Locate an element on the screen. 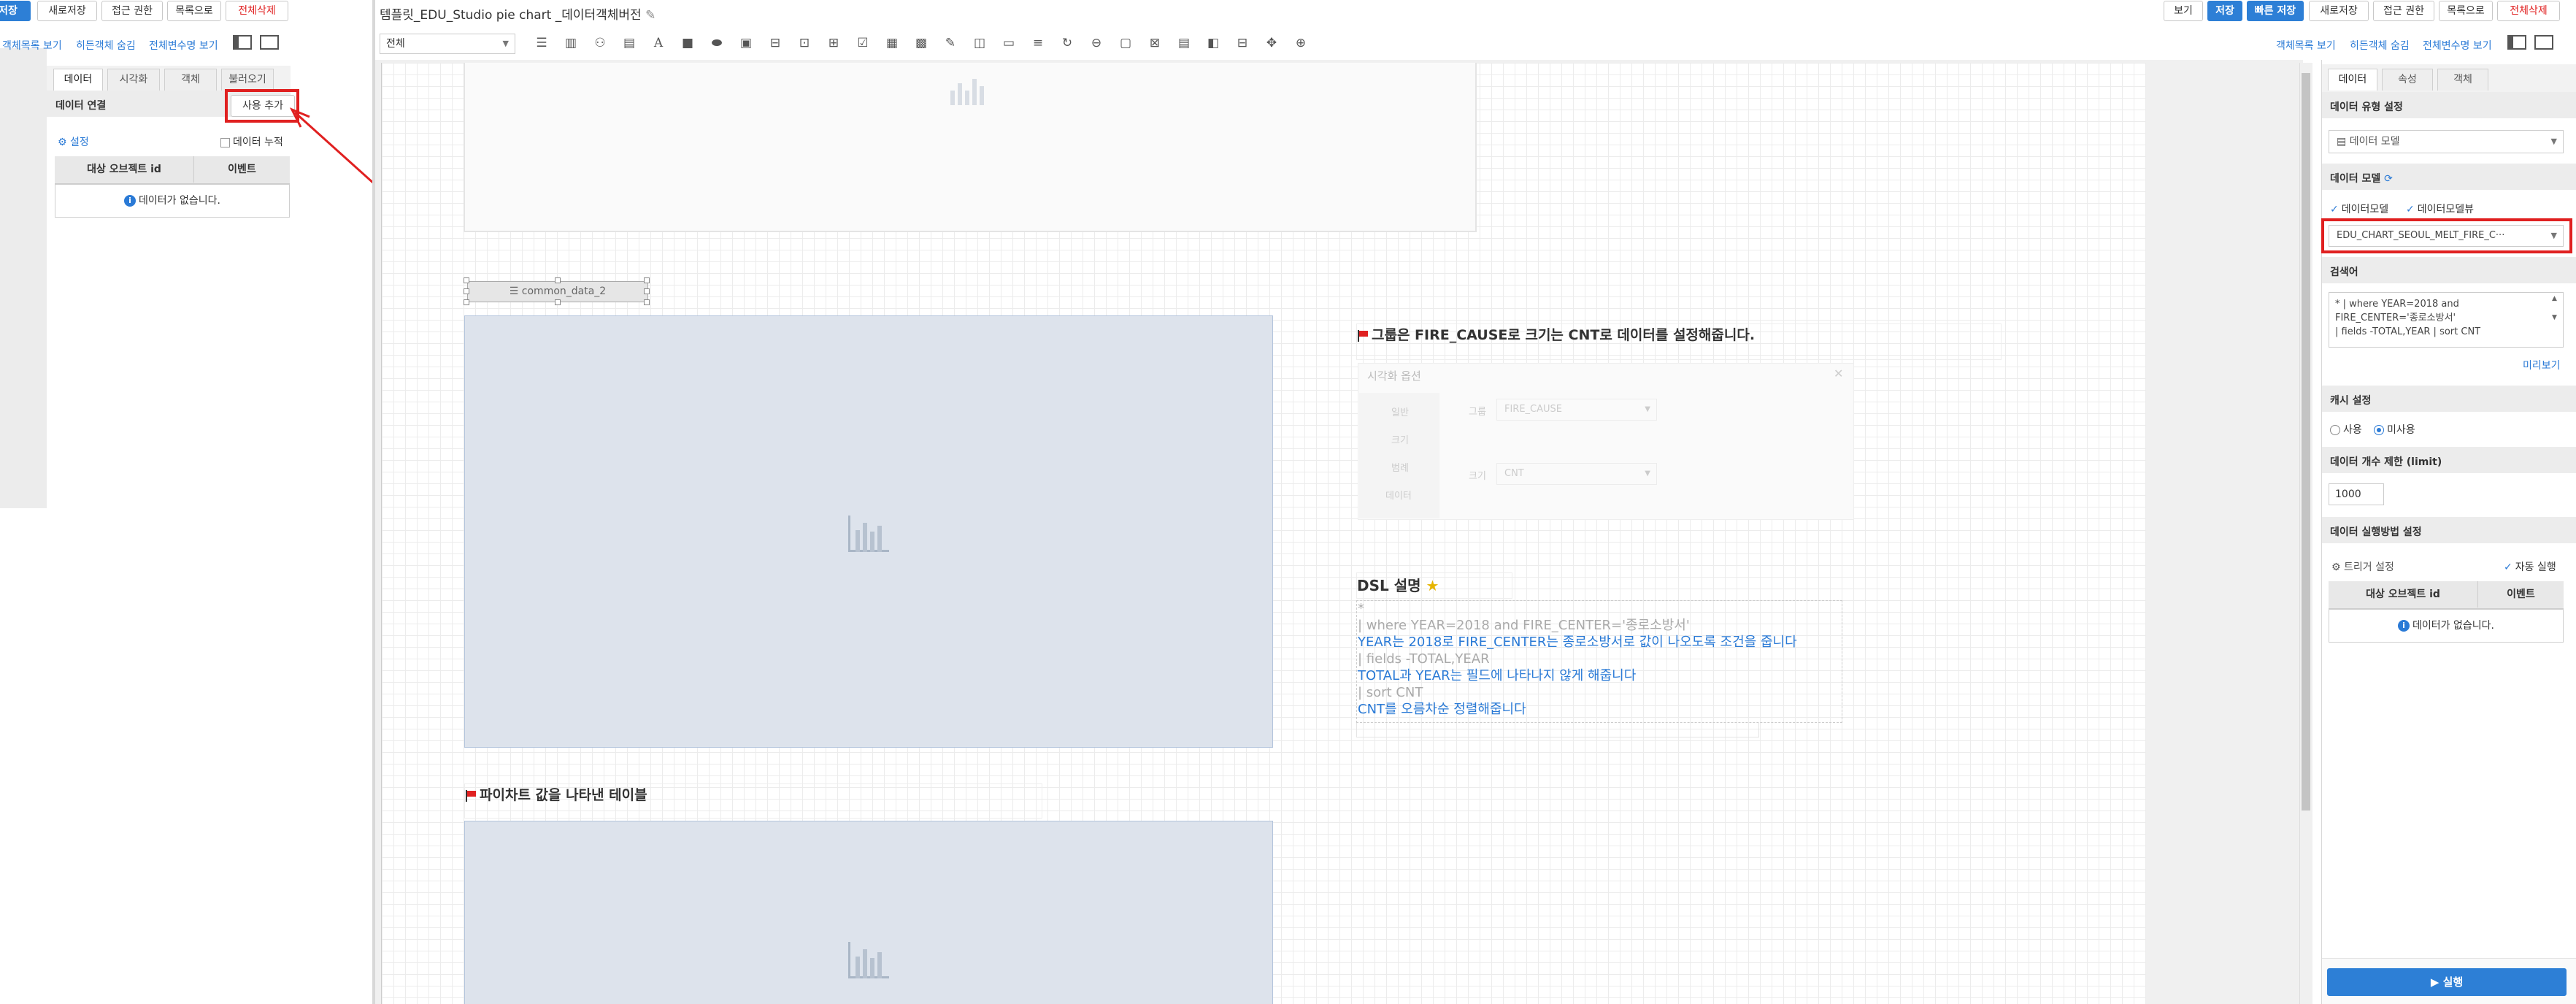 Image resolution: width=2576 pixels, height=1004 pixels. left-save-button: 저장 is located at coordinates (15, 11).